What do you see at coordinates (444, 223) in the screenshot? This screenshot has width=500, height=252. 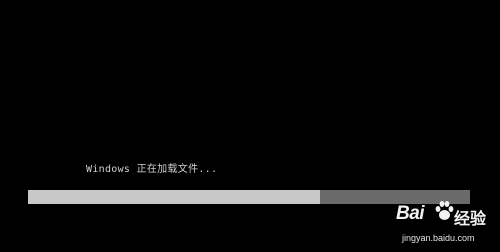 I see `baidu-jingyan-watermark: Bai 经验 jingyan.baidu.com` at bounding box center [444, 223].